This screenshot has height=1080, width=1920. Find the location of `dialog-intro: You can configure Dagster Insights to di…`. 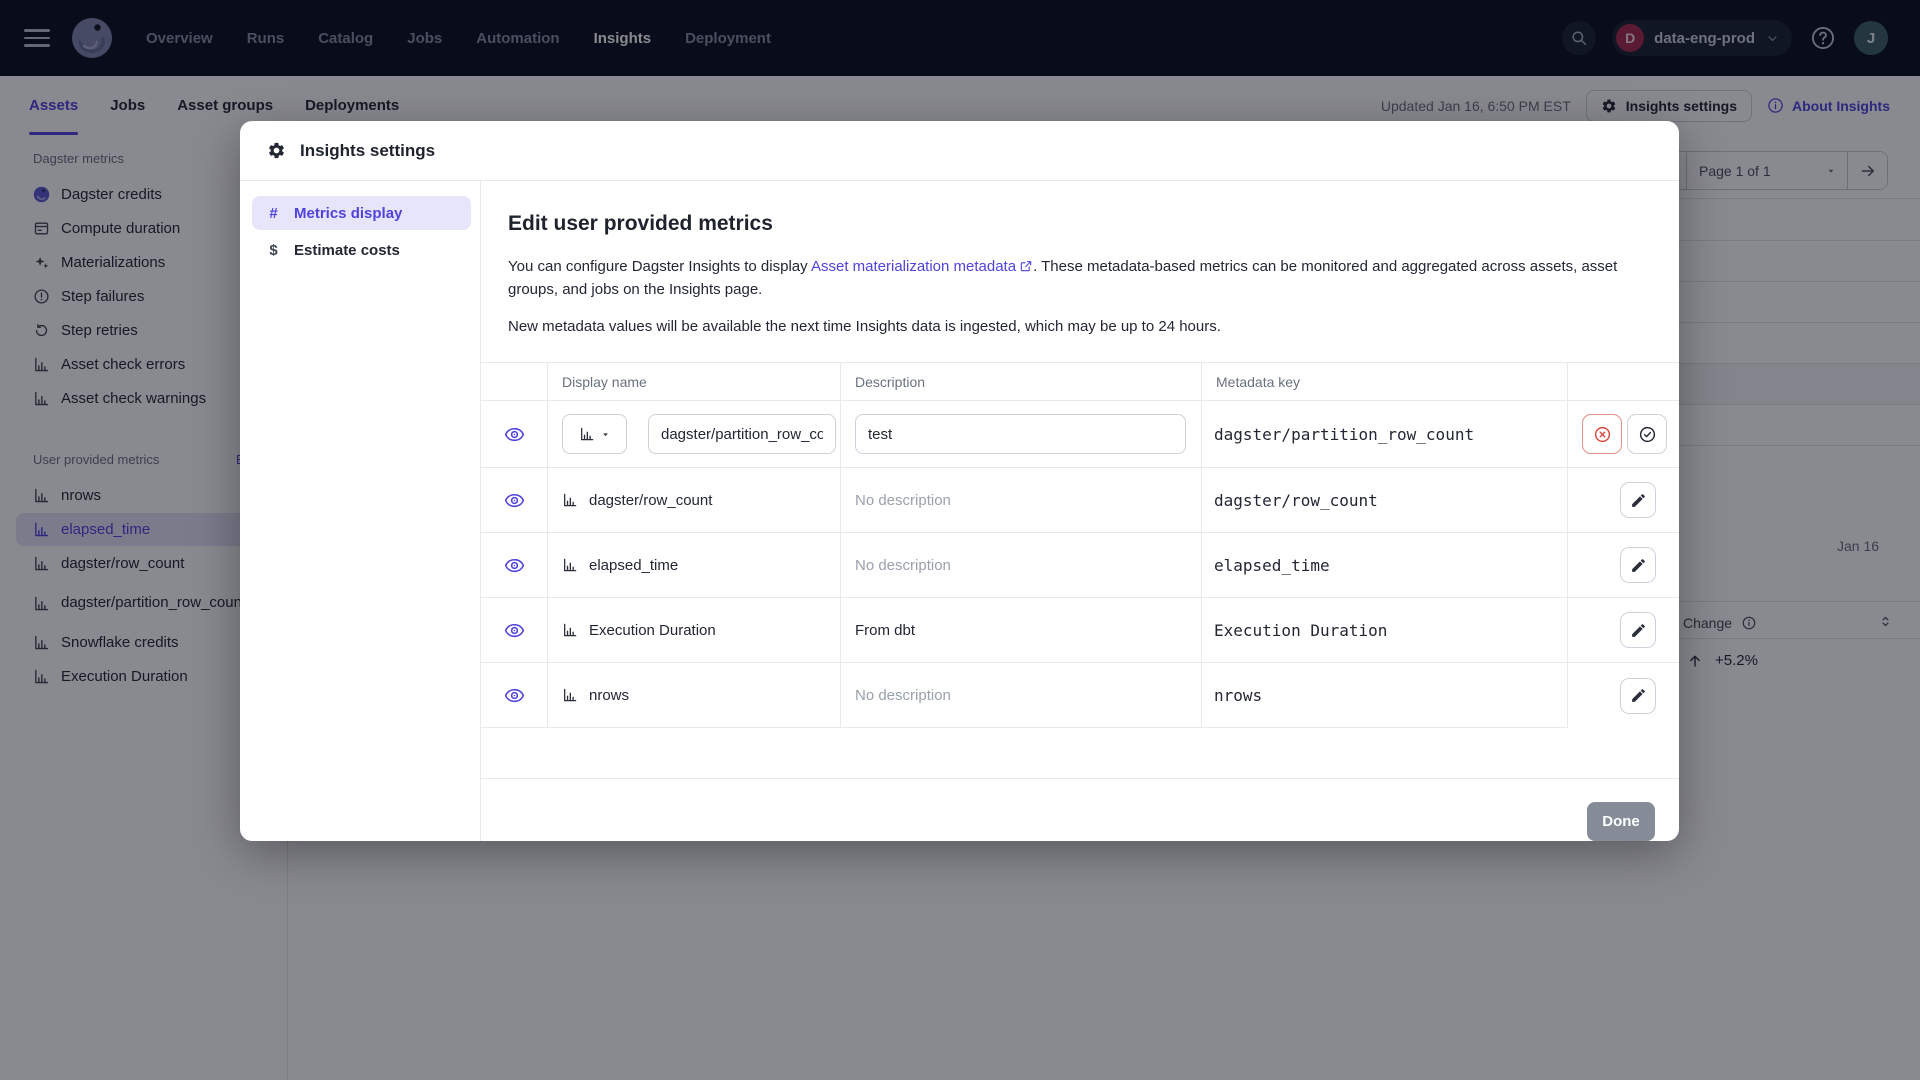

dialog-intro: You can configure Dagster Insights to di… is located at coordinates (1063, 278).